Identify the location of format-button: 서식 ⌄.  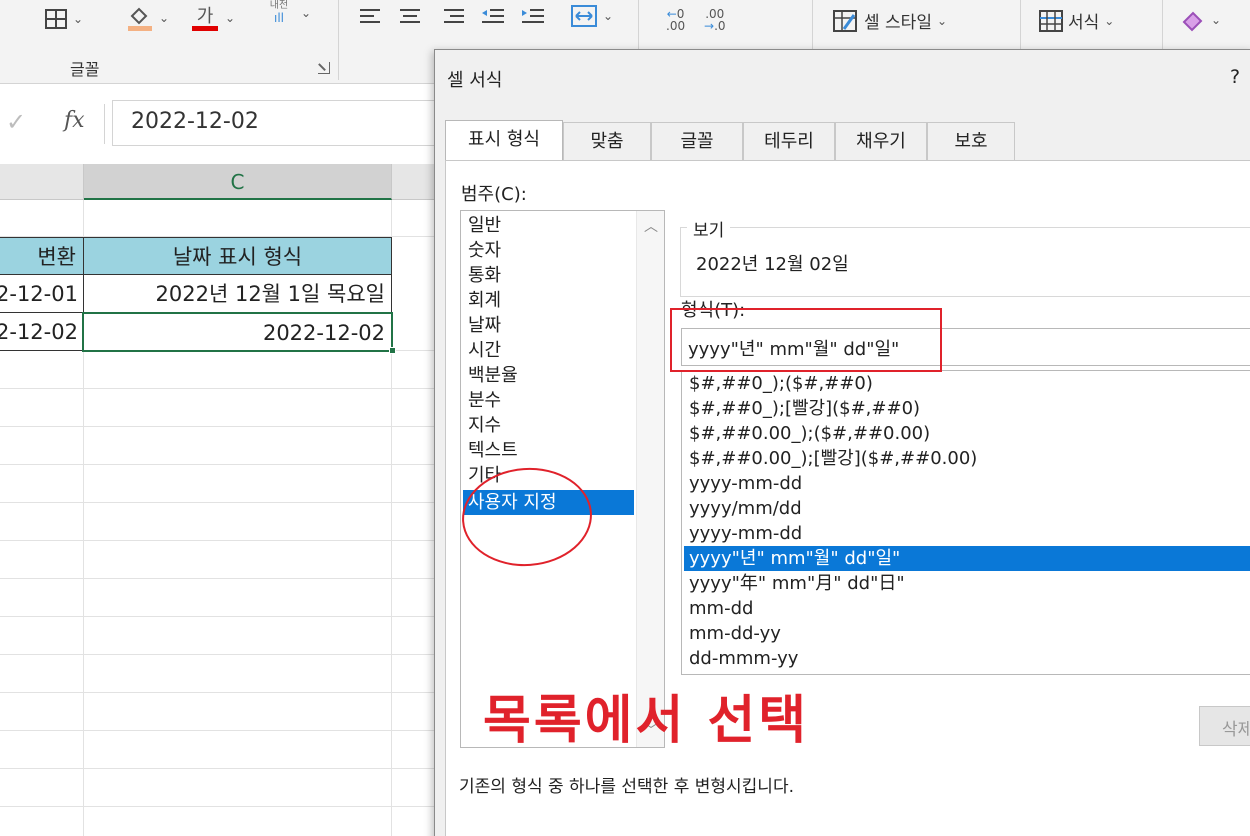
(1076, 20).